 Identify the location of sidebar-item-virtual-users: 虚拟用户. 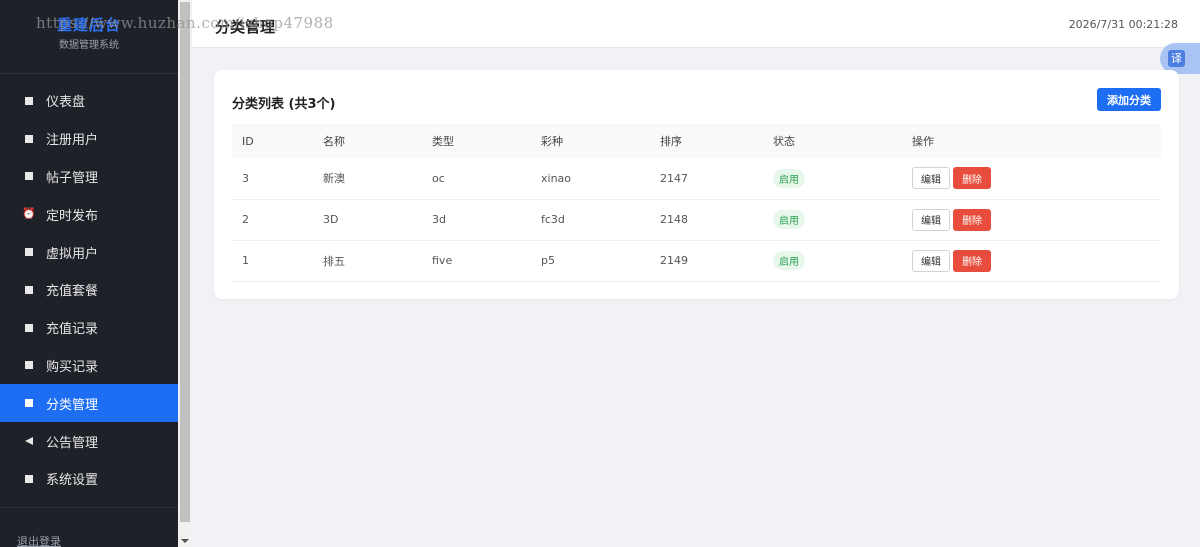
(89, 252).